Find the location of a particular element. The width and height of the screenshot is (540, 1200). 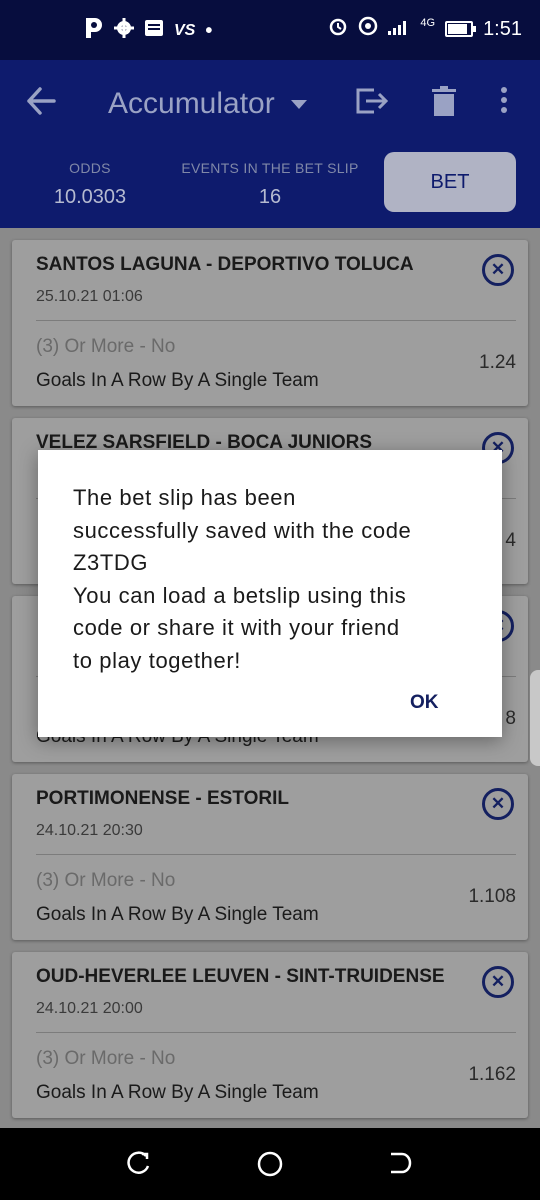

bet-odd: 1.162 is located at coordinates (492, 1074).